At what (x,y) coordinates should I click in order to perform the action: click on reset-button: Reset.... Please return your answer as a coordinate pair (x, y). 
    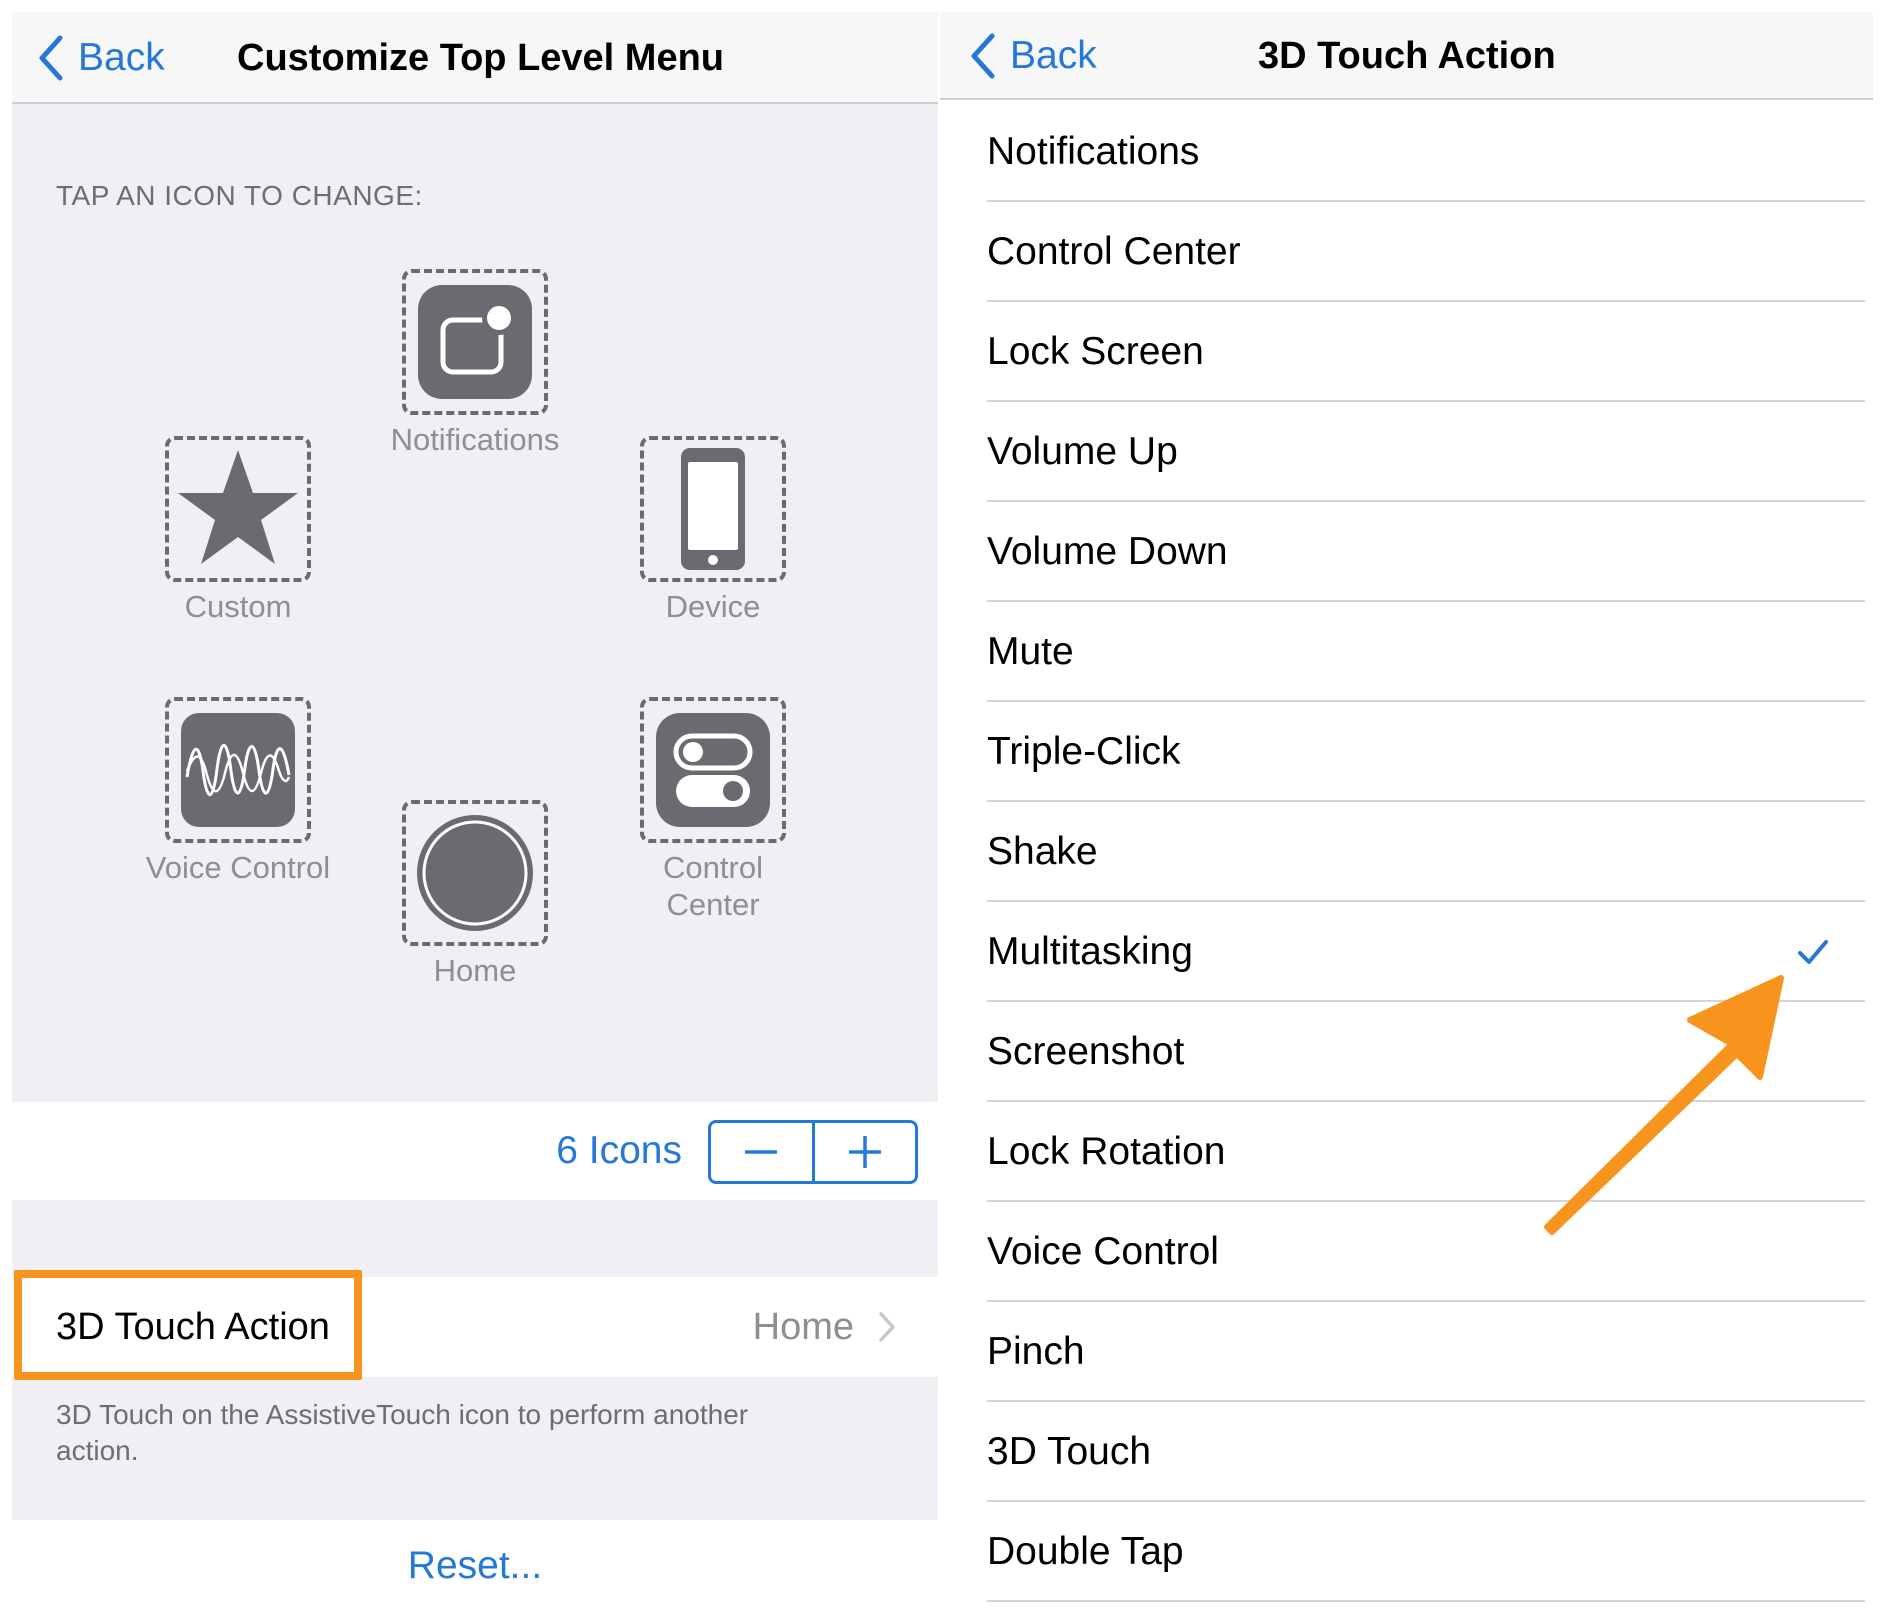
    Looking at the image, I should click on (475, 1566).